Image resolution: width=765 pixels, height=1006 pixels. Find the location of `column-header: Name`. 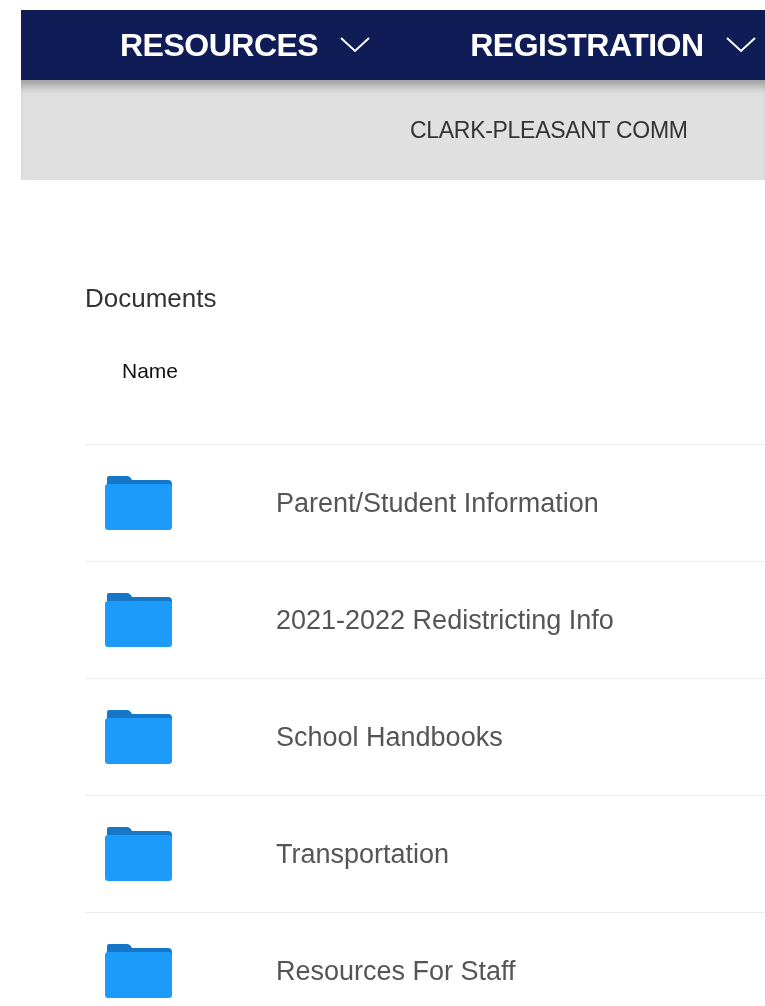

column-header: Name is located at coordinates (150, 370).